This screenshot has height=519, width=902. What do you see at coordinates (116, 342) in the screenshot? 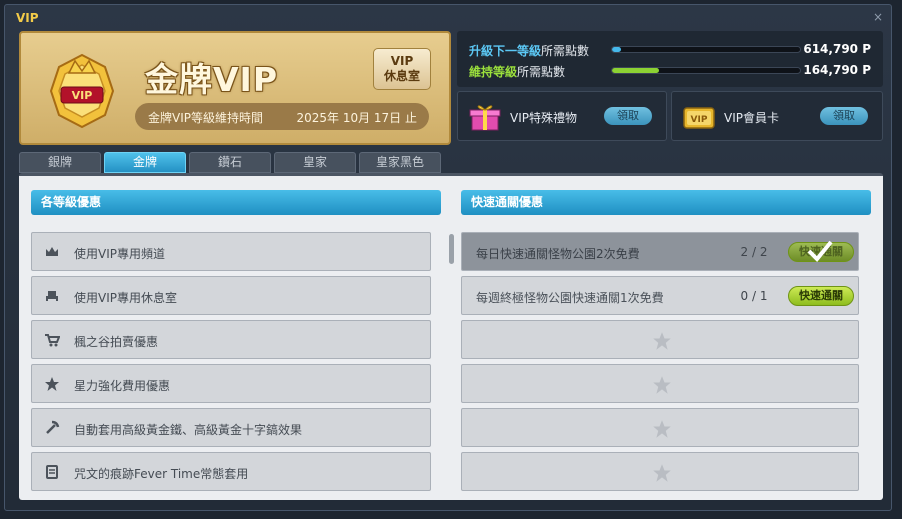
I see `benefit-label: 楓之谷拍賣優惠` at bounding box center [116, 342].